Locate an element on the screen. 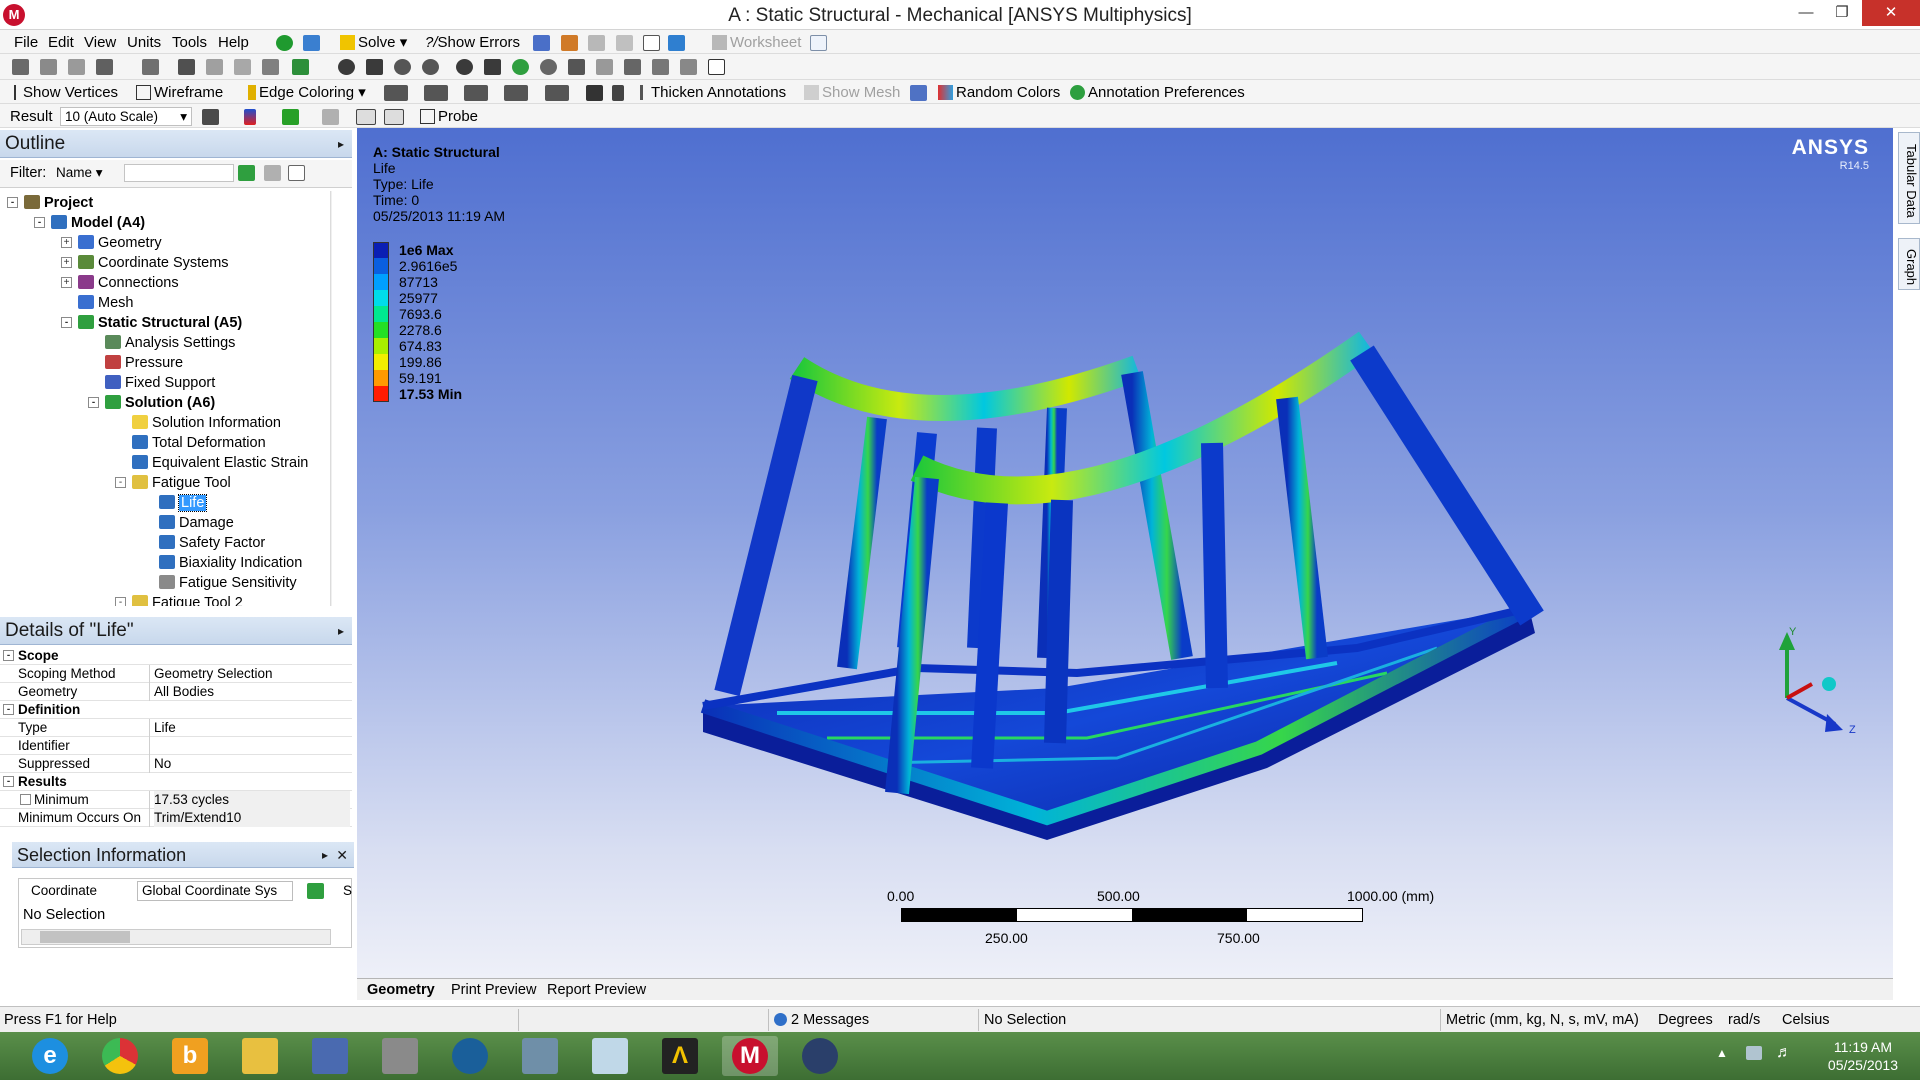 The width and height of the screenshot is (1920, 1080). filter-type-select: Name ▾ is located at coordinates (87, 174).